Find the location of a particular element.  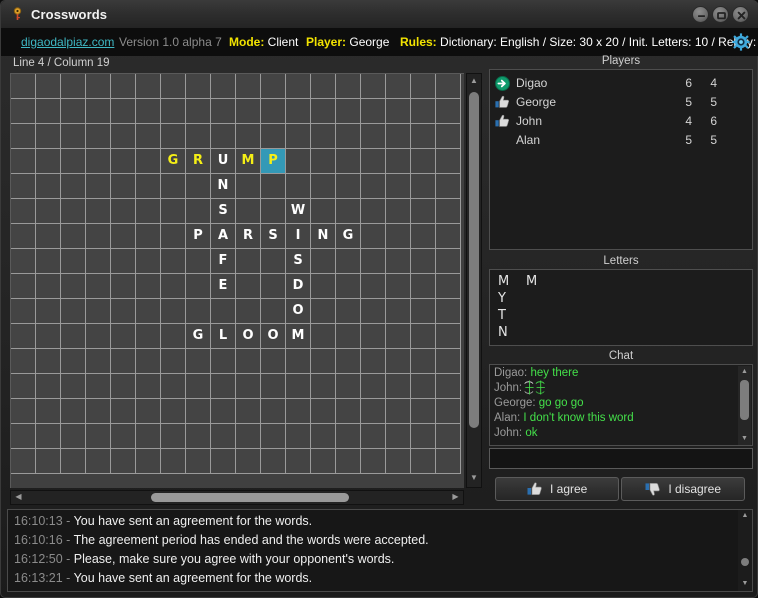

grid-cell-letter: E is located at coordinates (223, 286).